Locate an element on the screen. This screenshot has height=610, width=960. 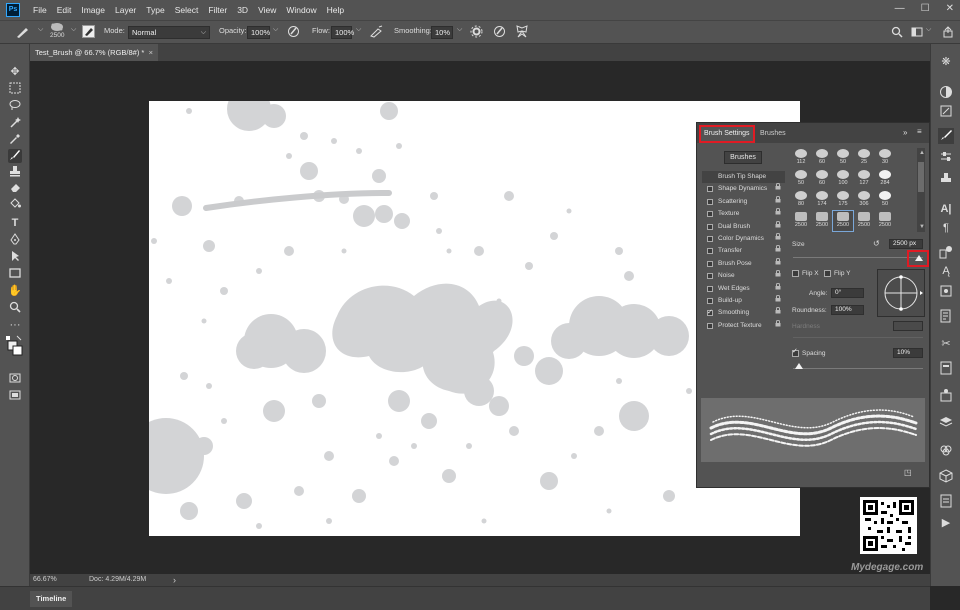
brush-tip-swatch: 306 is located at coordinates (864, 200).